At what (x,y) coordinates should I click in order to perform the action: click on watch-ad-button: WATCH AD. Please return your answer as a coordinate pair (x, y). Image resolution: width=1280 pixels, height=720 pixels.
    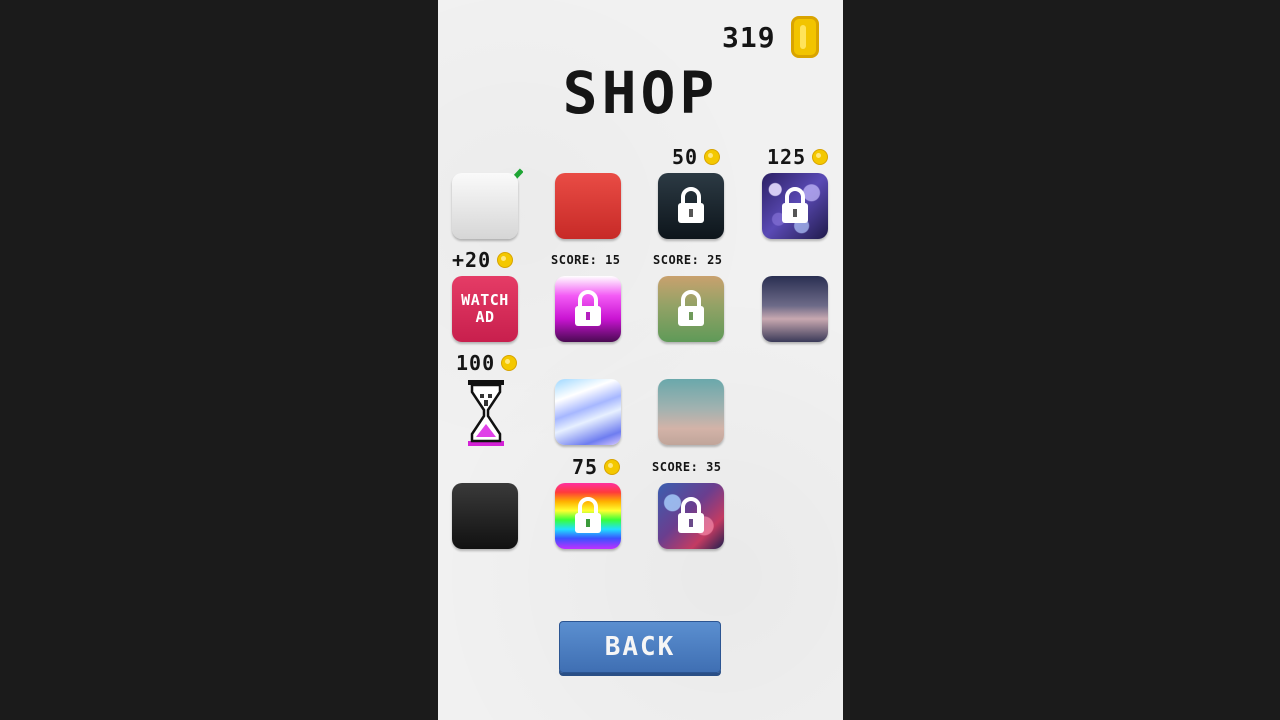
    Looking at the image, I should click on (485, 309).